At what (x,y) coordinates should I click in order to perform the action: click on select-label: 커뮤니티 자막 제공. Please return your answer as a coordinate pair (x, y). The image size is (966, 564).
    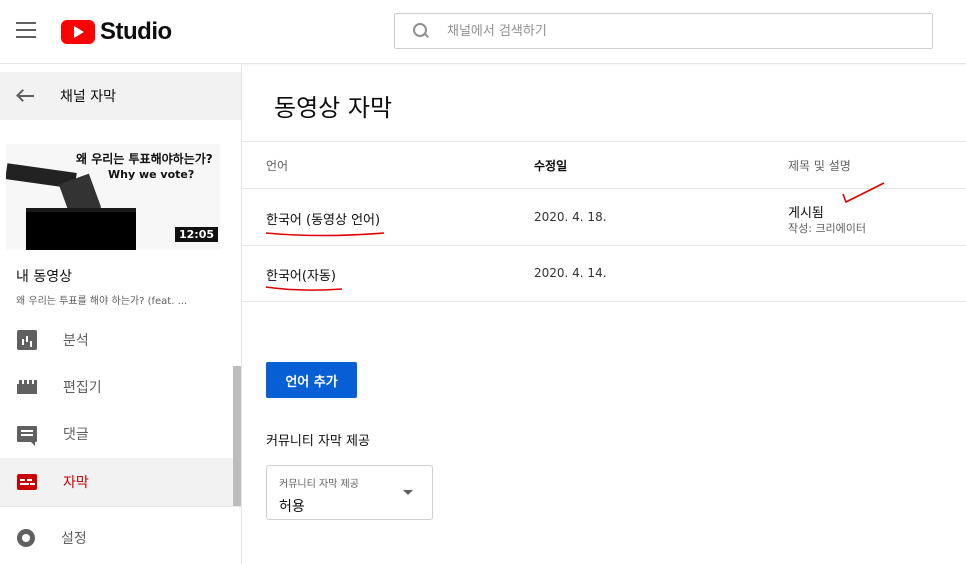
    Looking at the image, I should click on (319, 484).